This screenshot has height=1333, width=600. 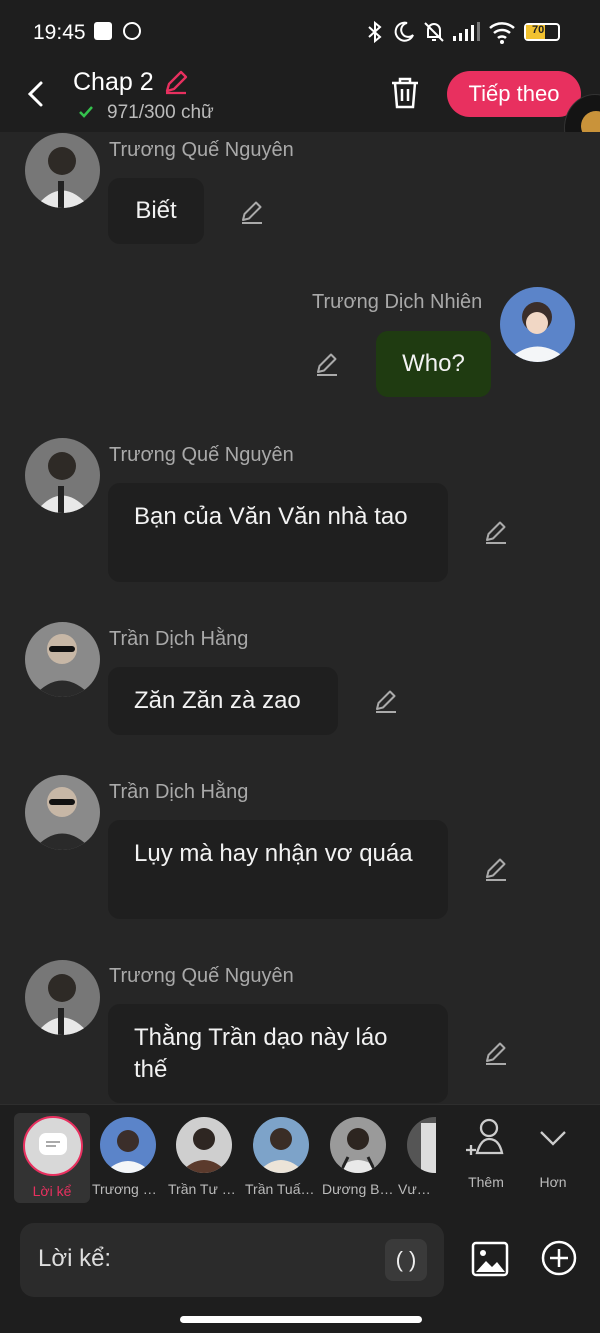 I want to click on add-character-button: Thêm, so click(x=486, y=1153).